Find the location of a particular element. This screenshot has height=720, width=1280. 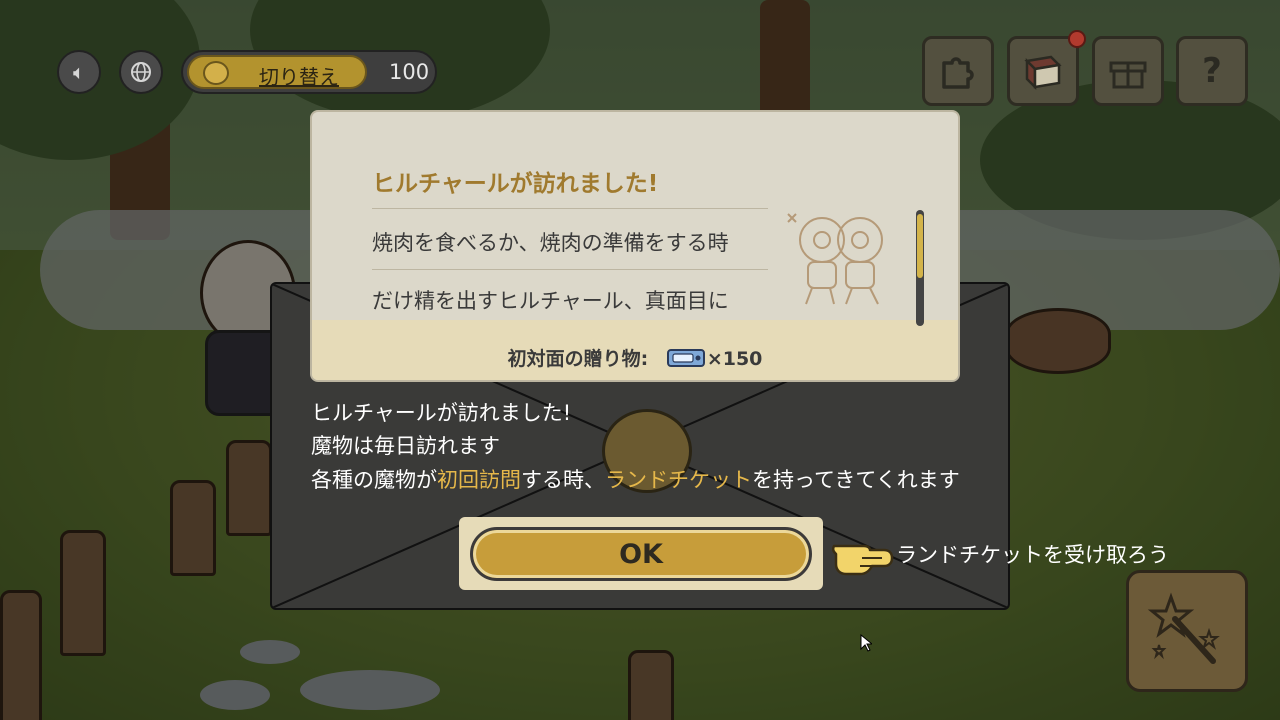

letter-scrollbar is located at coordinates (920, 268).